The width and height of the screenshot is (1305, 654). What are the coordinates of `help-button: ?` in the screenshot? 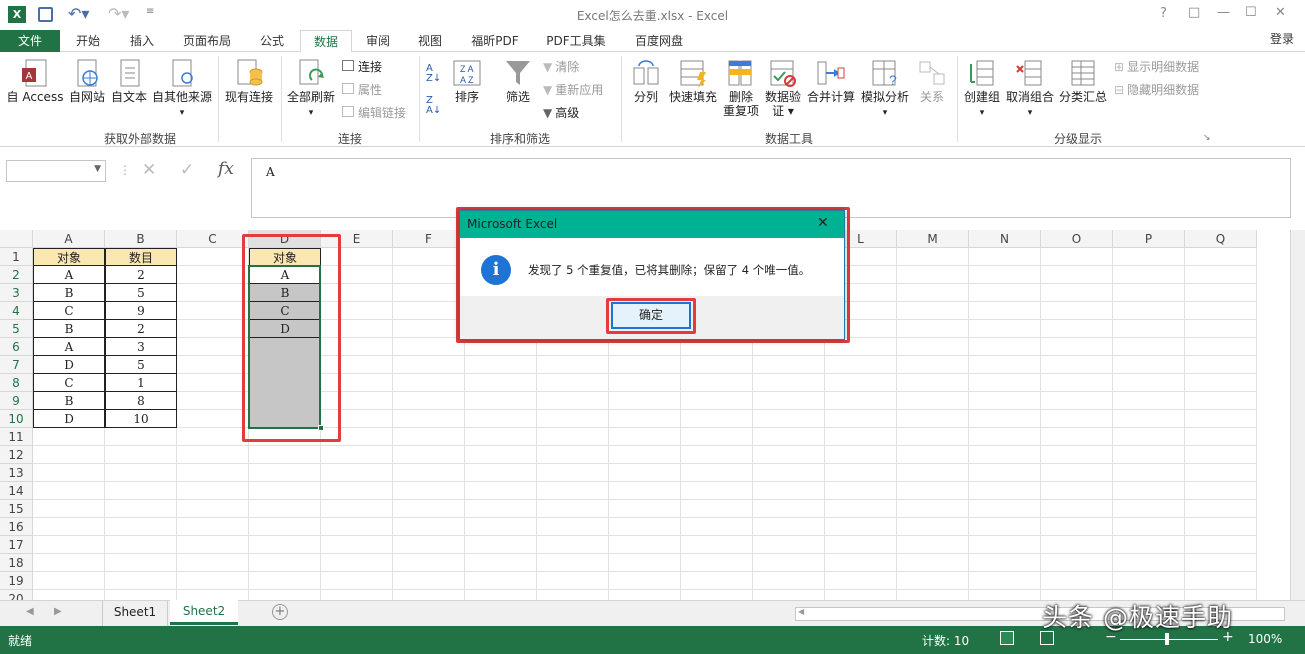 It's located at (1163, 13).